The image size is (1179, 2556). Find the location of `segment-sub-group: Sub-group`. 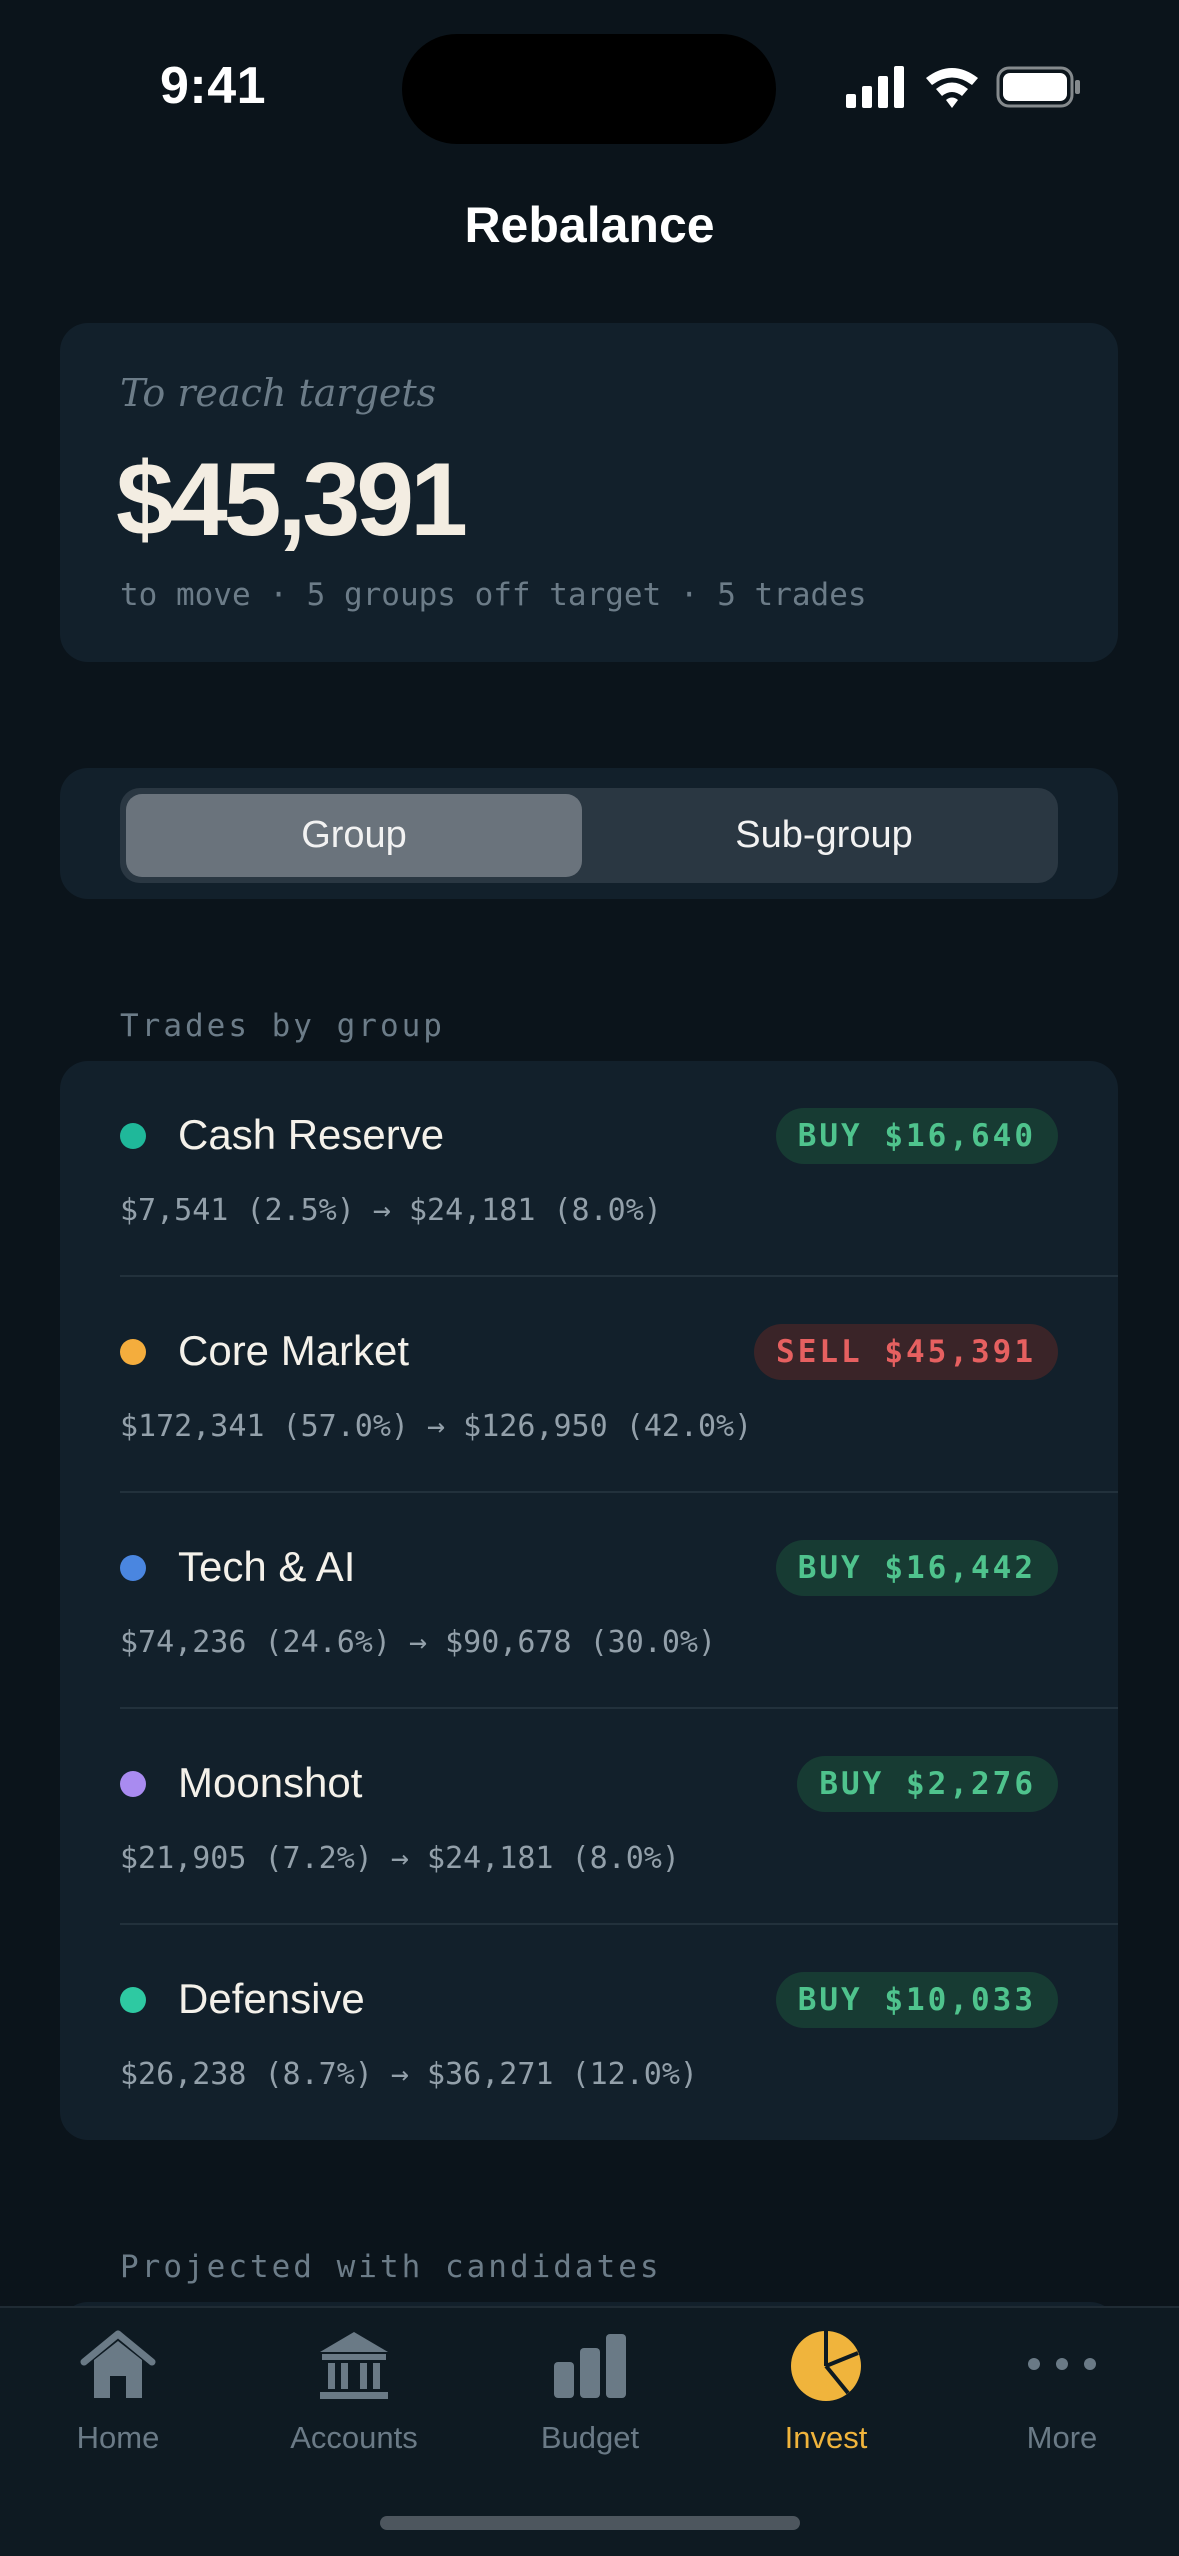

segment-sub-group: Sub-group is located at coordinates (824, 835).